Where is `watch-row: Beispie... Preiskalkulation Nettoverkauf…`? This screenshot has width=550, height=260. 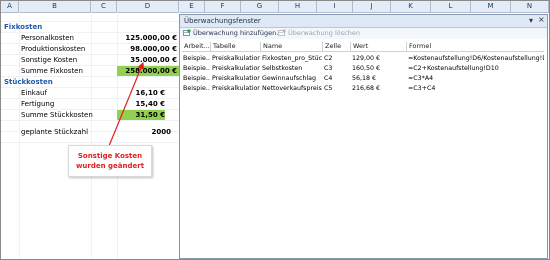 watch-row: Beispie... Preiskalkulation Nettoverkauf… is located at coordinates (363, 89).